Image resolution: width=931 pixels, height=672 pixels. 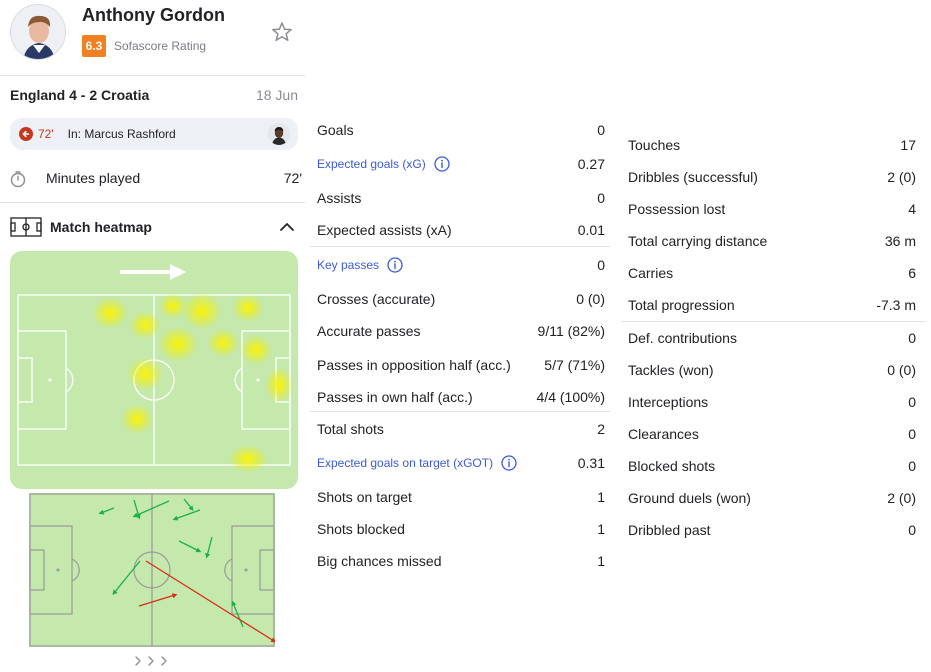 I want to click on stat-row-def-contributions: Def. contributions 0, so click(x=772, y=338).